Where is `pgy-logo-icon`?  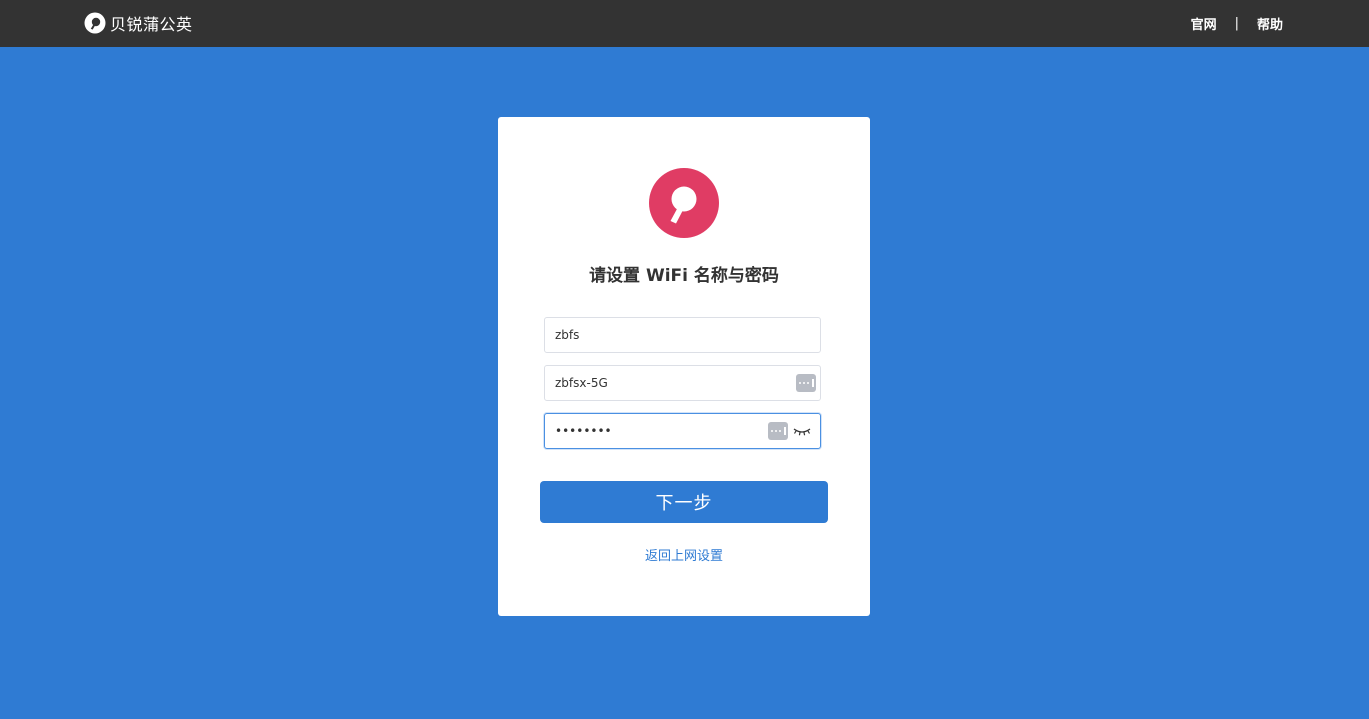 pgy-logo-icon is located at coordinates (684, 203).